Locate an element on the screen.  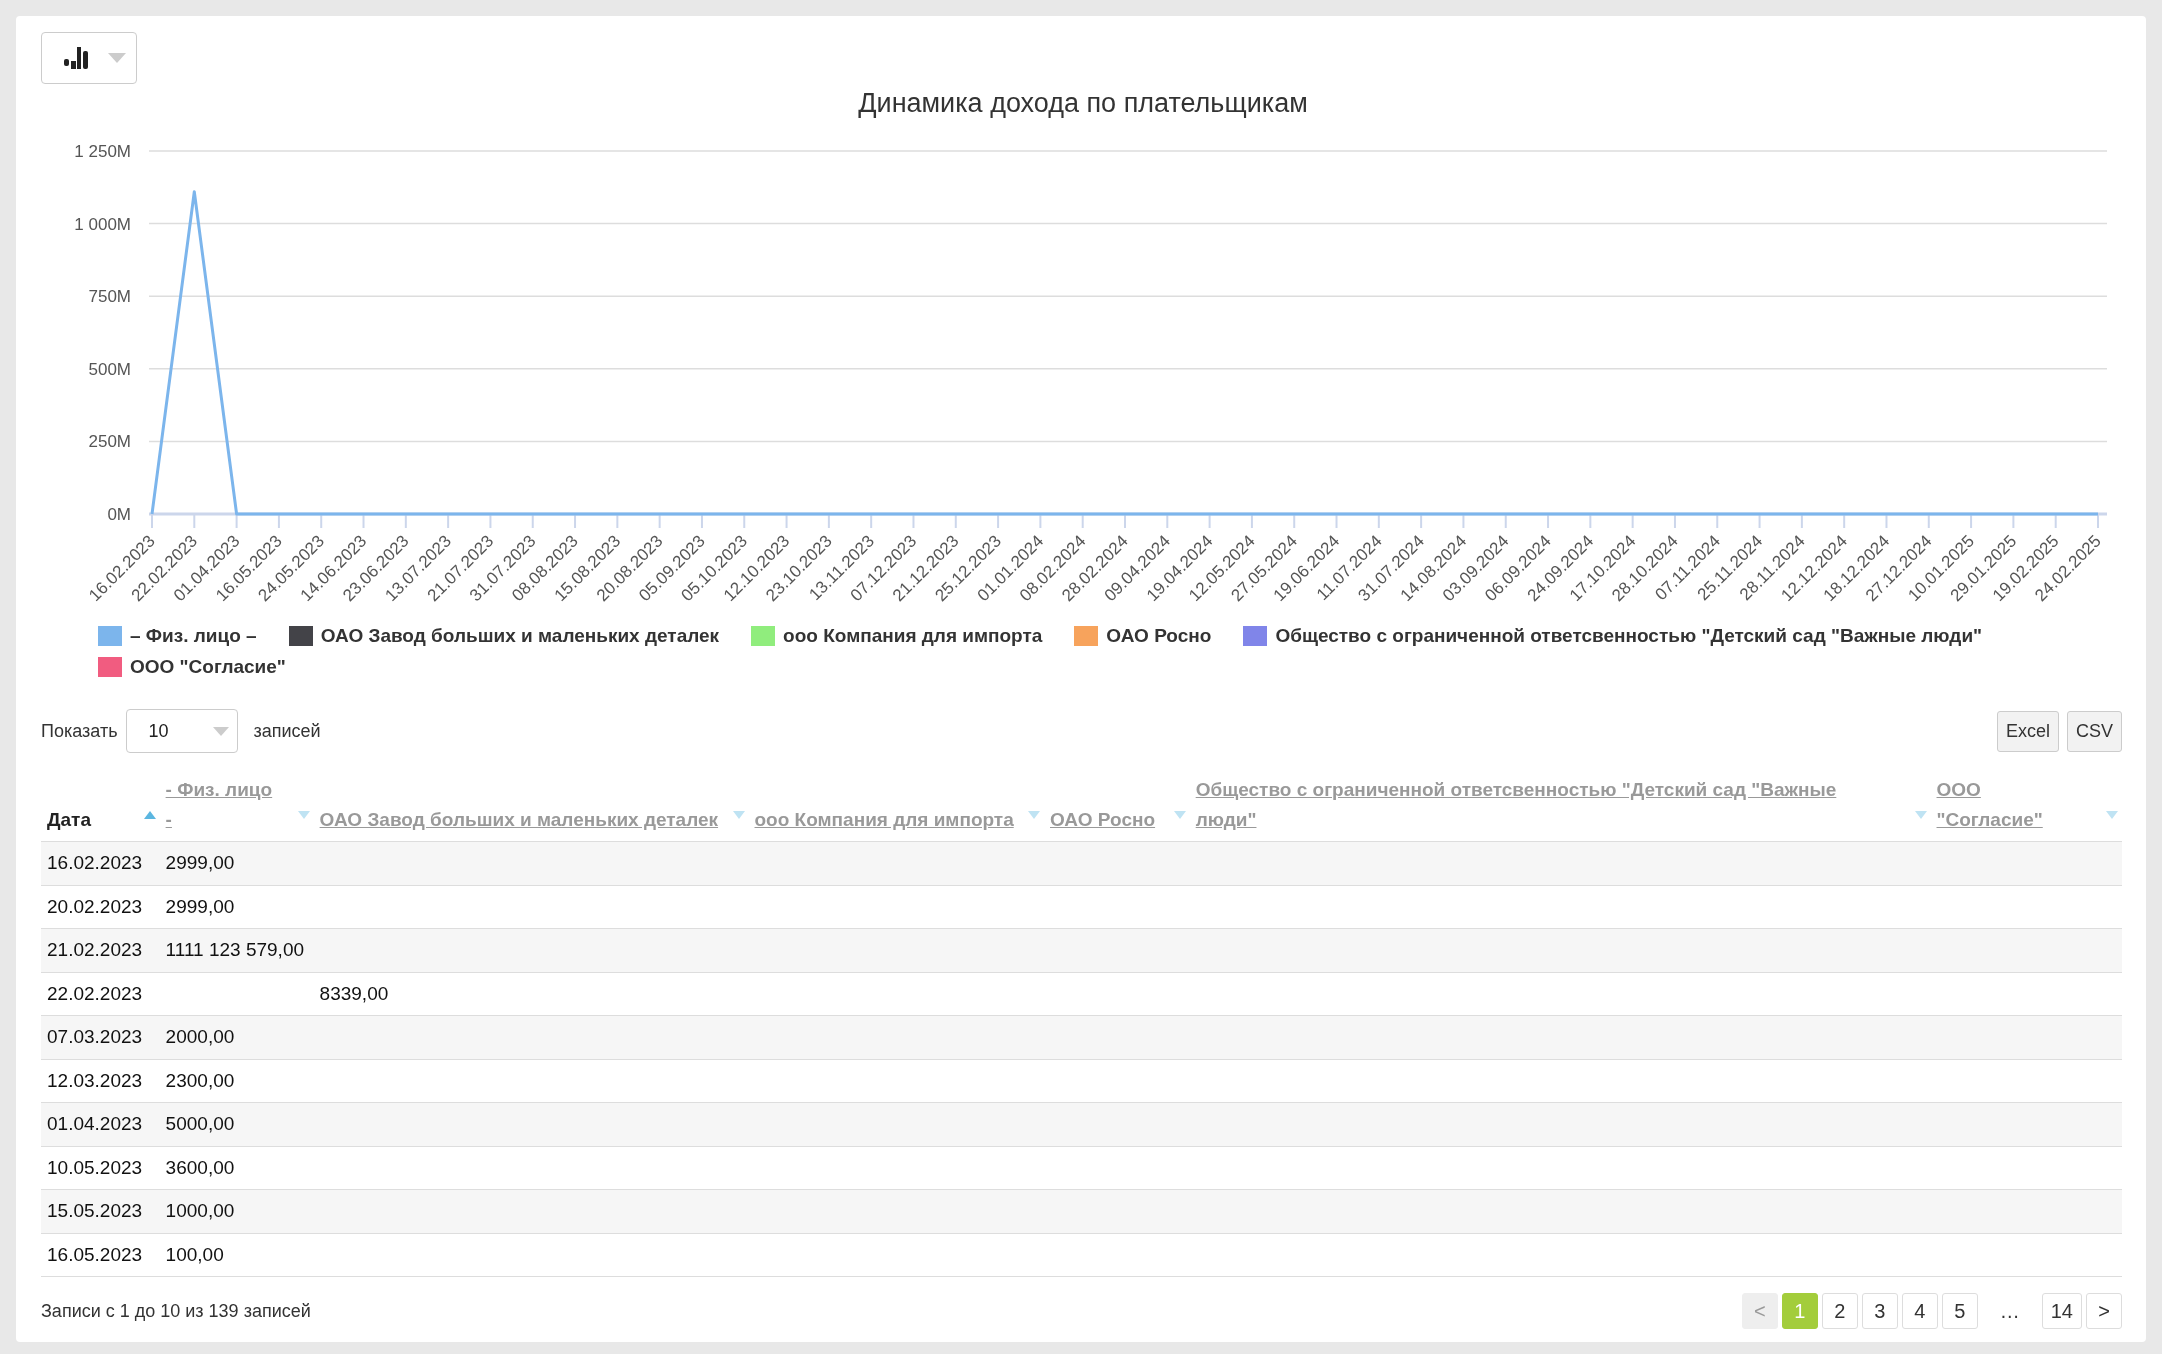
table-cell: 22.02.2023 is located at coordinates (95, 993).